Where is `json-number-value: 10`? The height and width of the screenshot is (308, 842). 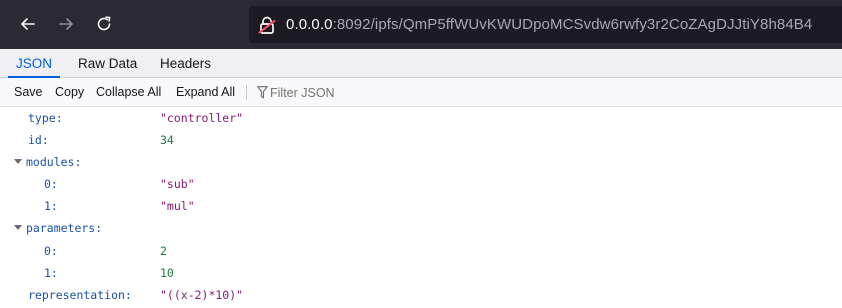
json-number-value: 10 is located at coordinates (167, 273).